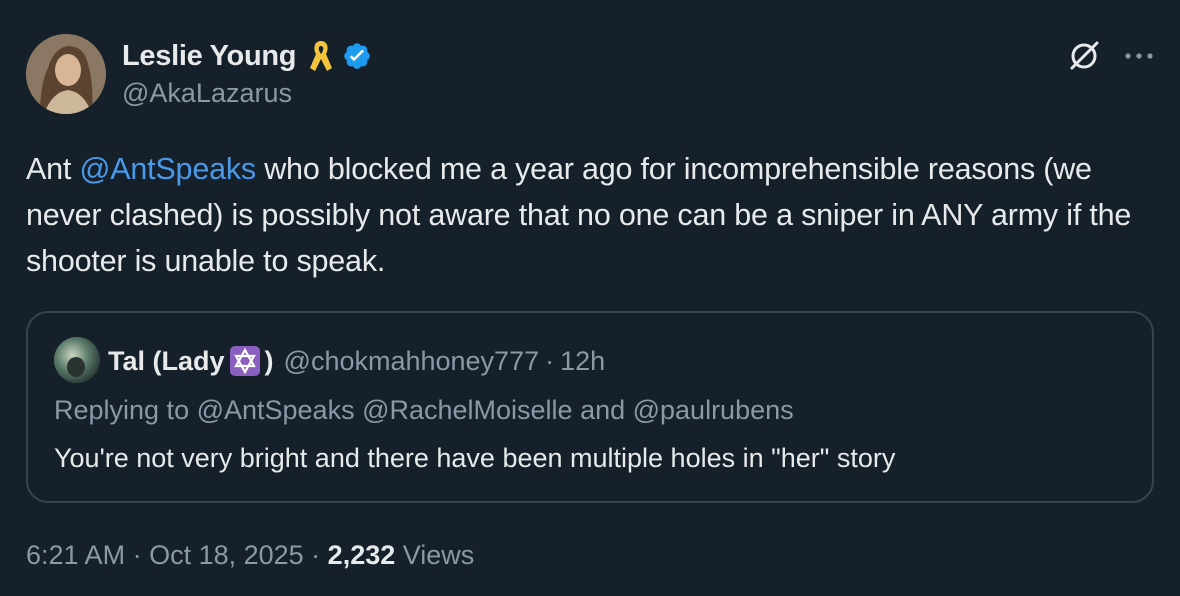 The width and height of the screenshot is (1180, 596). I want to click on yellow-ribbon-icon, so click(321, 56).